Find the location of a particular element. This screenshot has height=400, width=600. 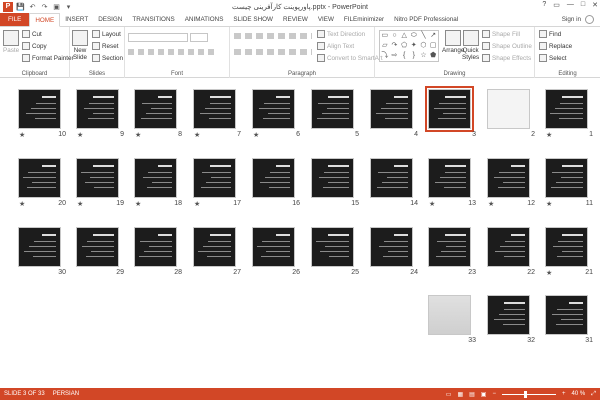

tab-insert: INSERT is located at coordinates (76, 19).